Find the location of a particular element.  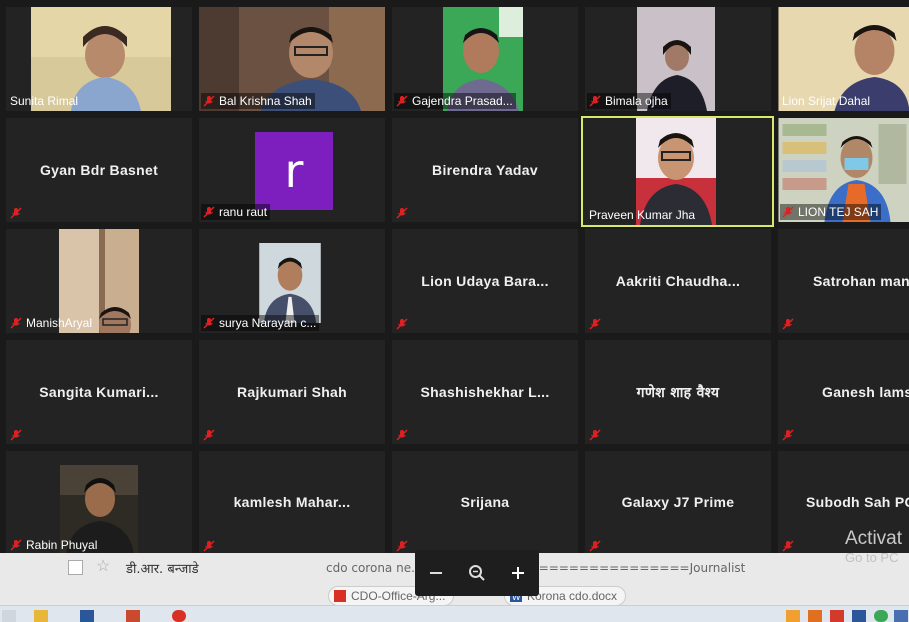

participant-tile: Galaxy J7 Prime is located at coordinates (678, 502).